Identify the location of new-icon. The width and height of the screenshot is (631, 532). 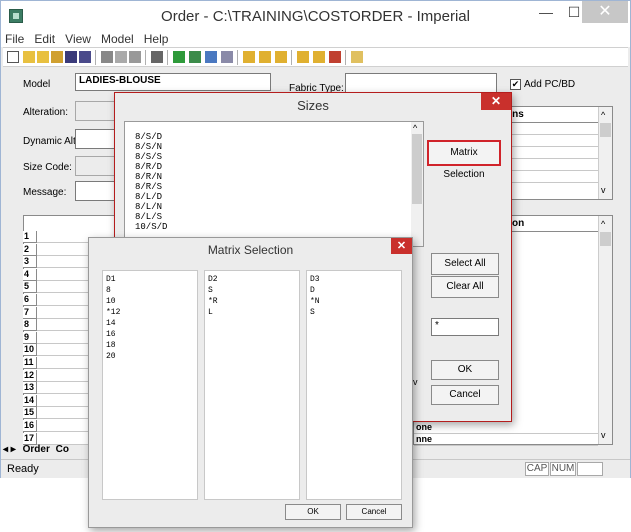
(13, 57).